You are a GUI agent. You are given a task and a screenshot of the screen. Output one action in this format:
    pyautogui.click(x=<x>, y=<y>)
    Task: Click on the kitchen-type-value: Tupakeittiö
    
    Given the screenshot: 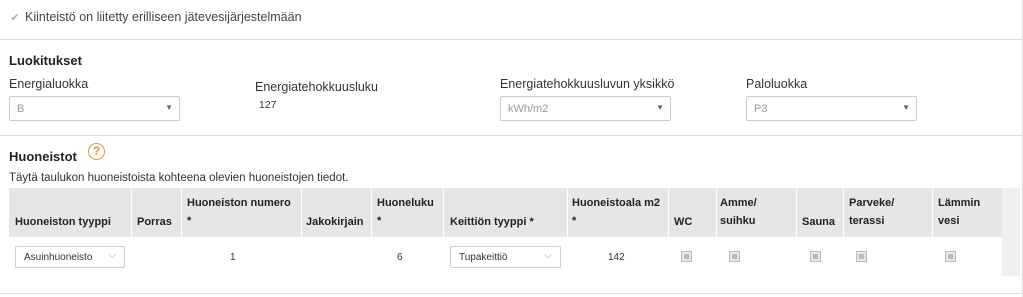 What is the action you would take?
    pyautogui.click(x=483, y=257)
    